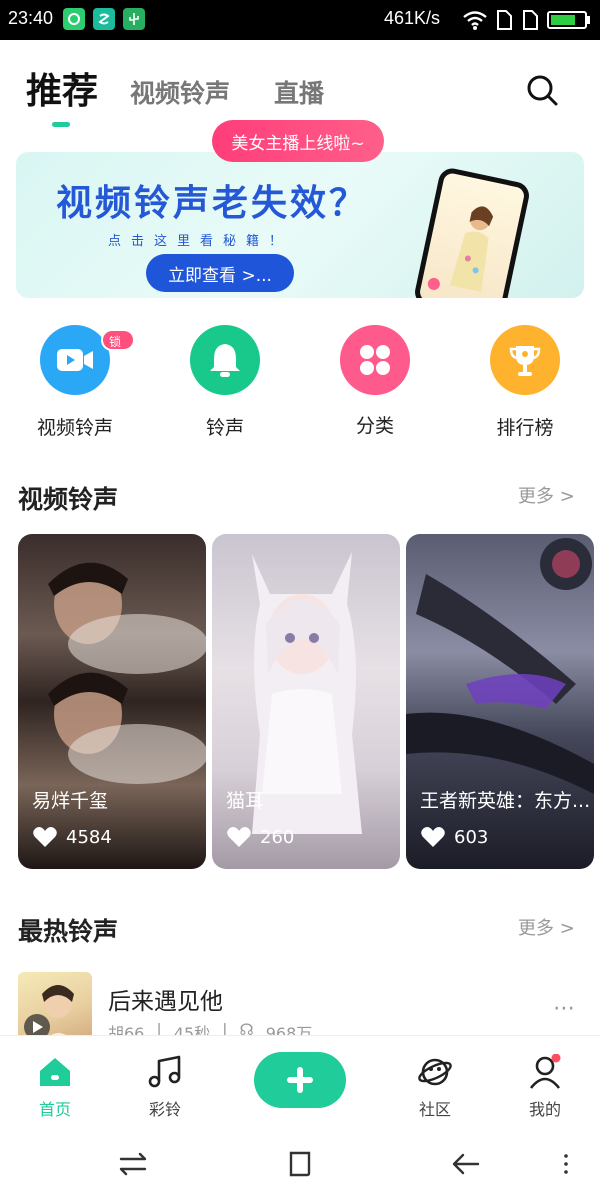 This screenshot has width=600, height=1200. Describe the element at coordinates (55, 1072) in the screenshot. I see `home-icon` at that location.